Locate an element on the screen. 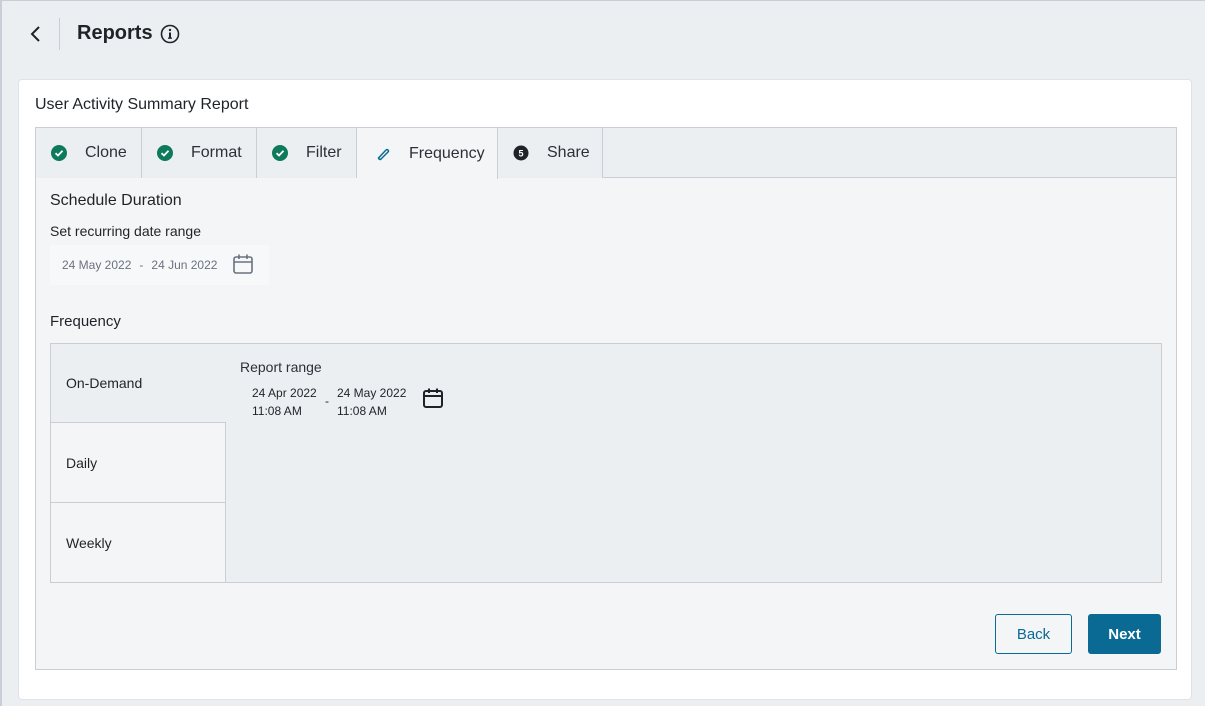 The width and height of the screenshot is (1205, 706). step-number-icon: 5 is located at coordinates (521, 153).